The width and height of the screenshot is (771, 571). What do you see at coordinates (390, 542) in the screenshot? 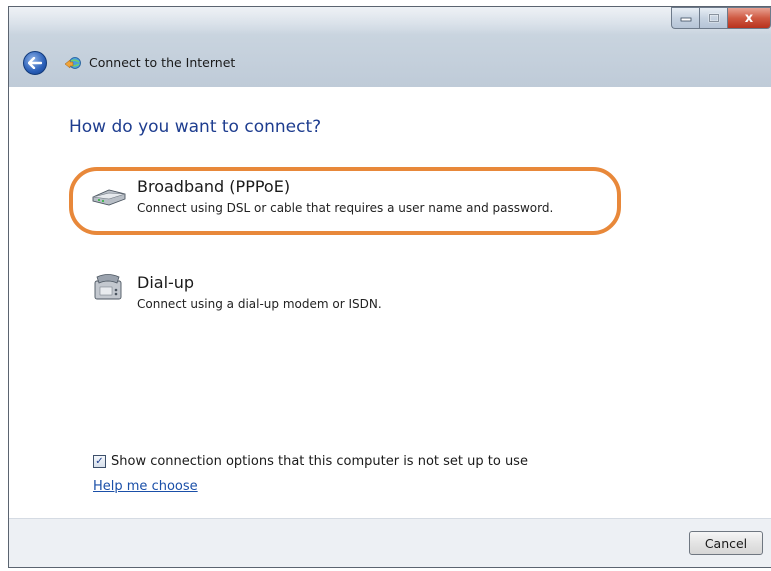
I see `wizard-footer: Cancel` at bounding box center [390, 542].